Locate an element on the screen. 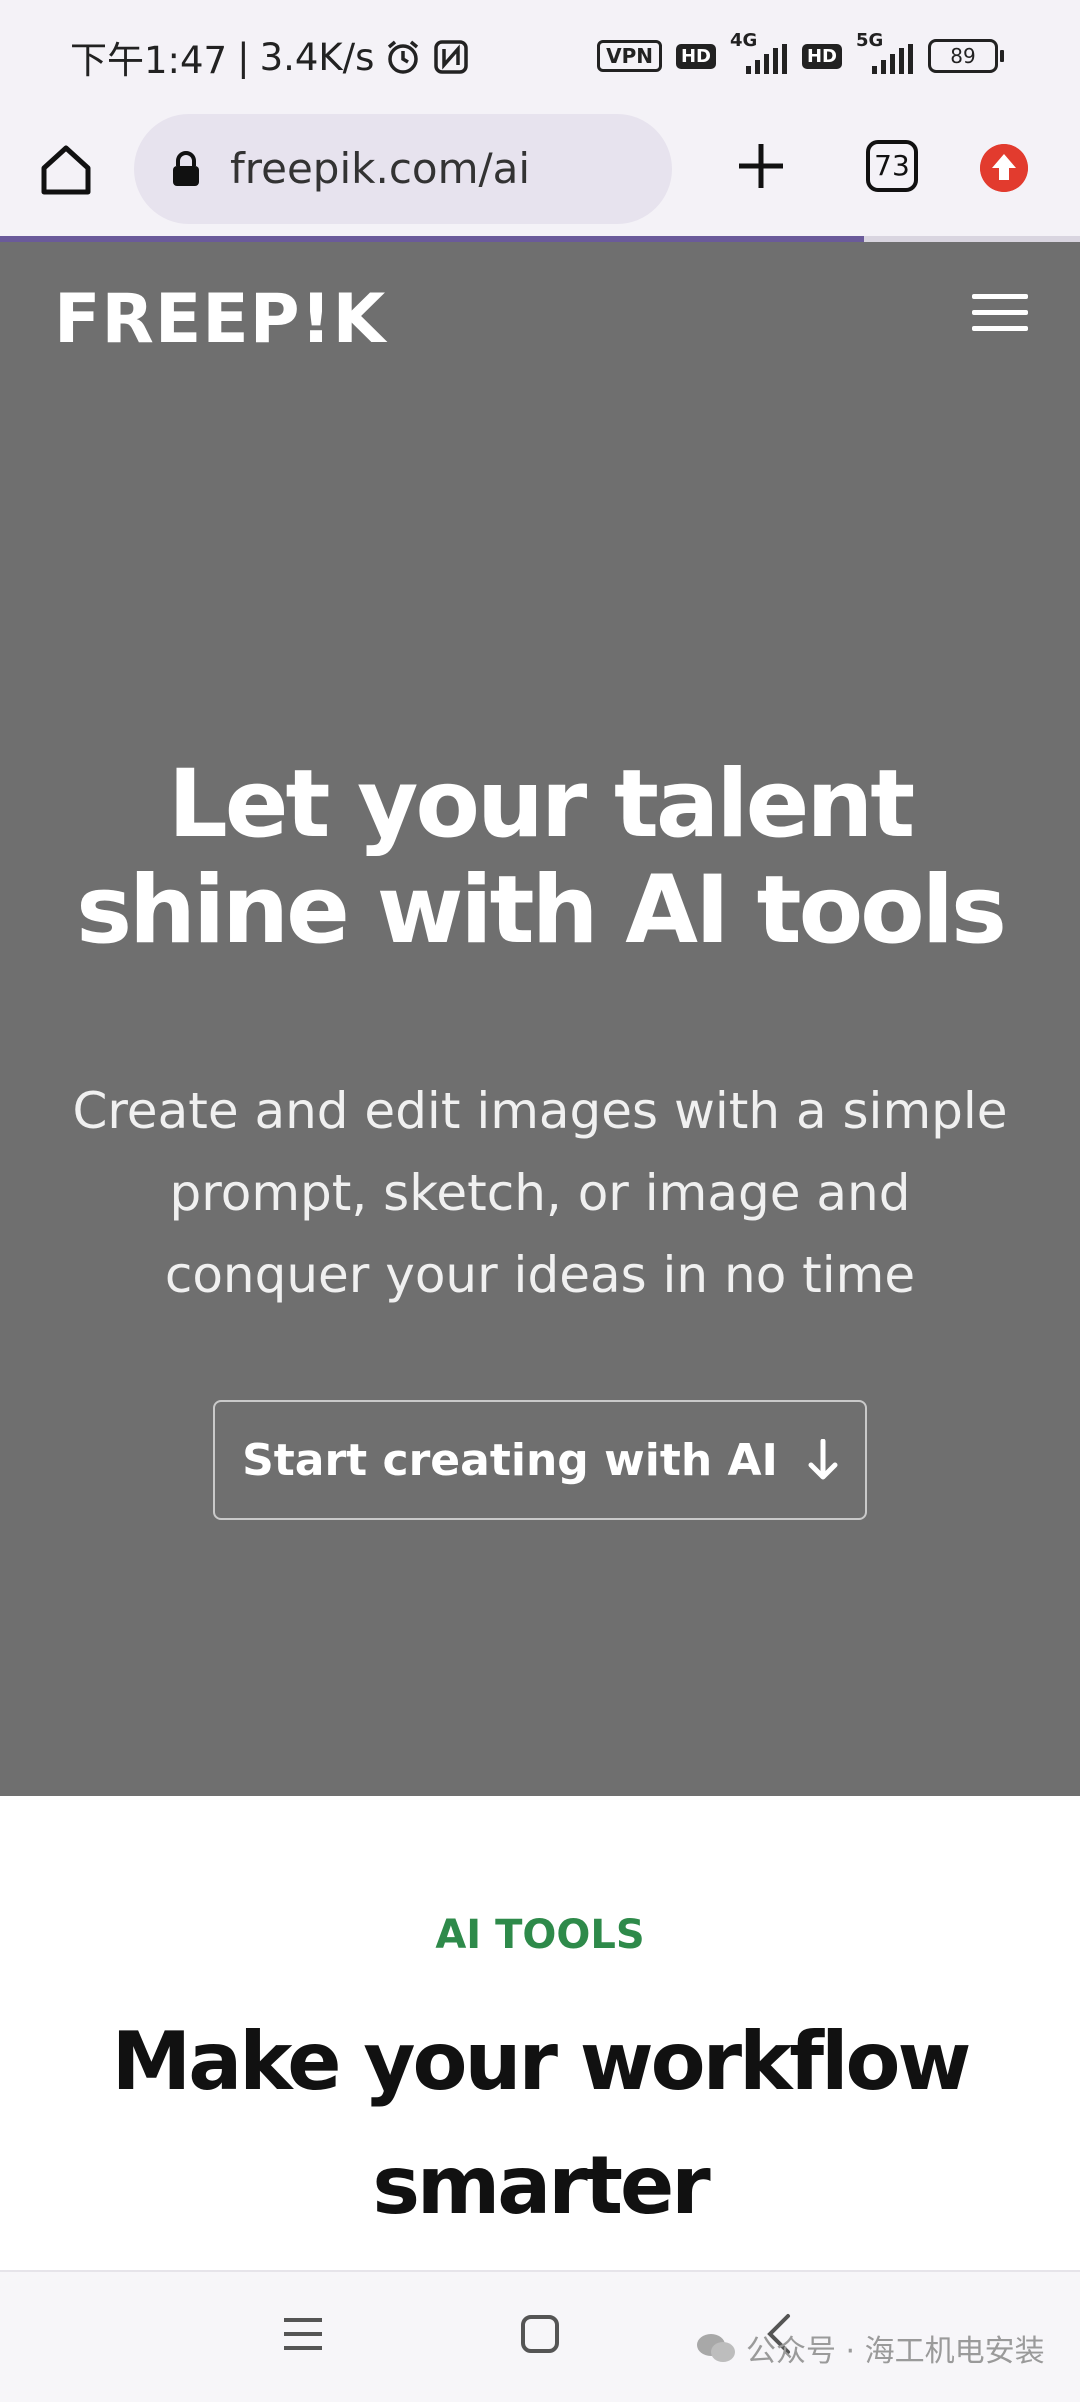 Image resolution: width=1080 pixels, height=2402 pixels. signal-5g: 5G is located at coordinates (885, 52).